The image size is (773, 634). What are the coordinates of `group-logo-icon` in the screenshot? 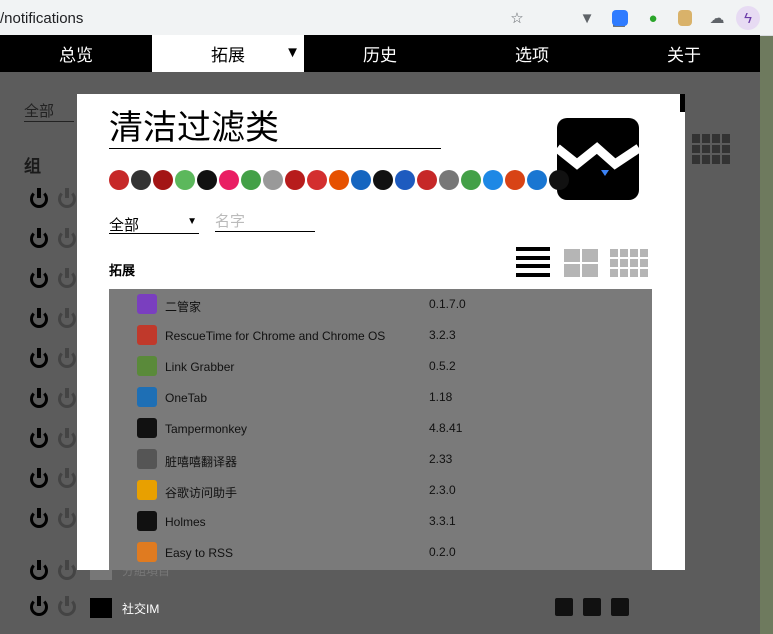 It's located at (598, 159).